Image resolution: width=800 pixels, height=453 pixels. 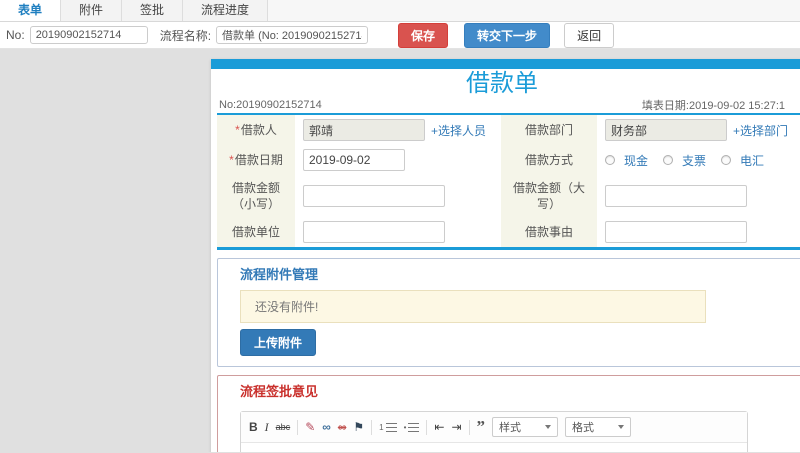 I want to click on borrow-date-label: *借款日期, so click(x=256, y=160).